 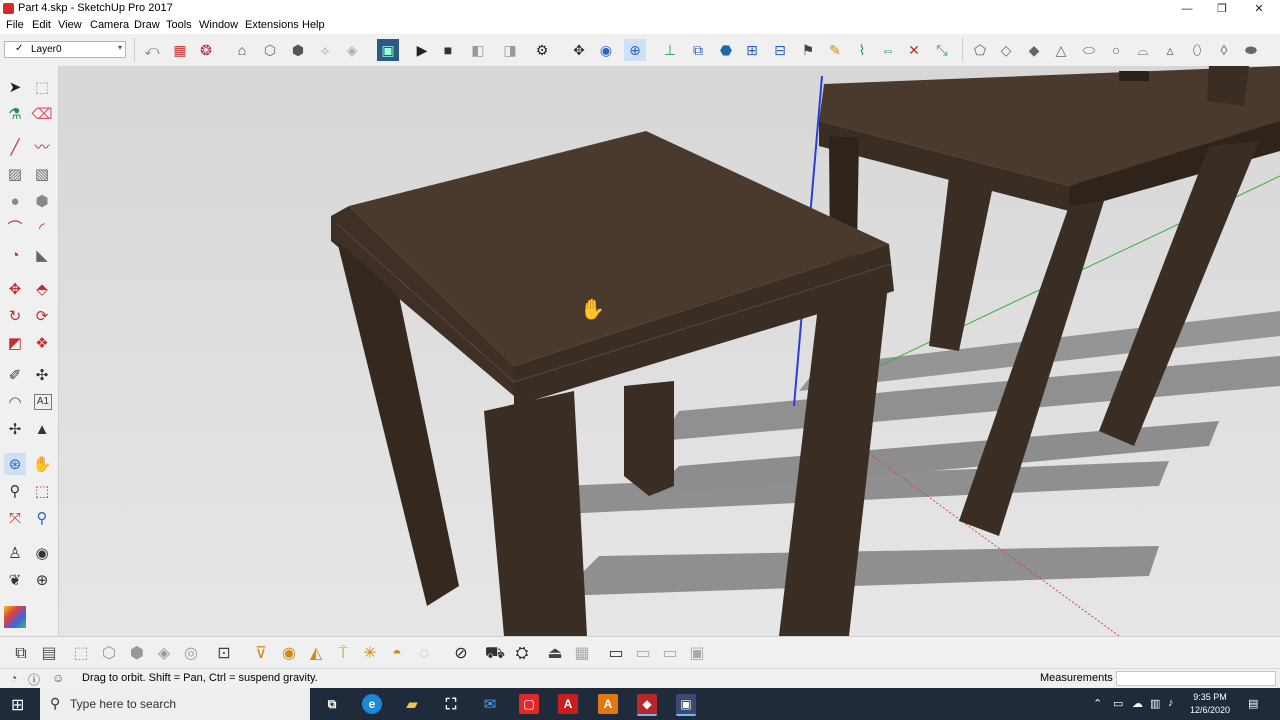 What do you see at coordinates (152, 50) in the screenshot?
I see `arrow-curve-icon: ⤺` at bounding box center [152, 50].